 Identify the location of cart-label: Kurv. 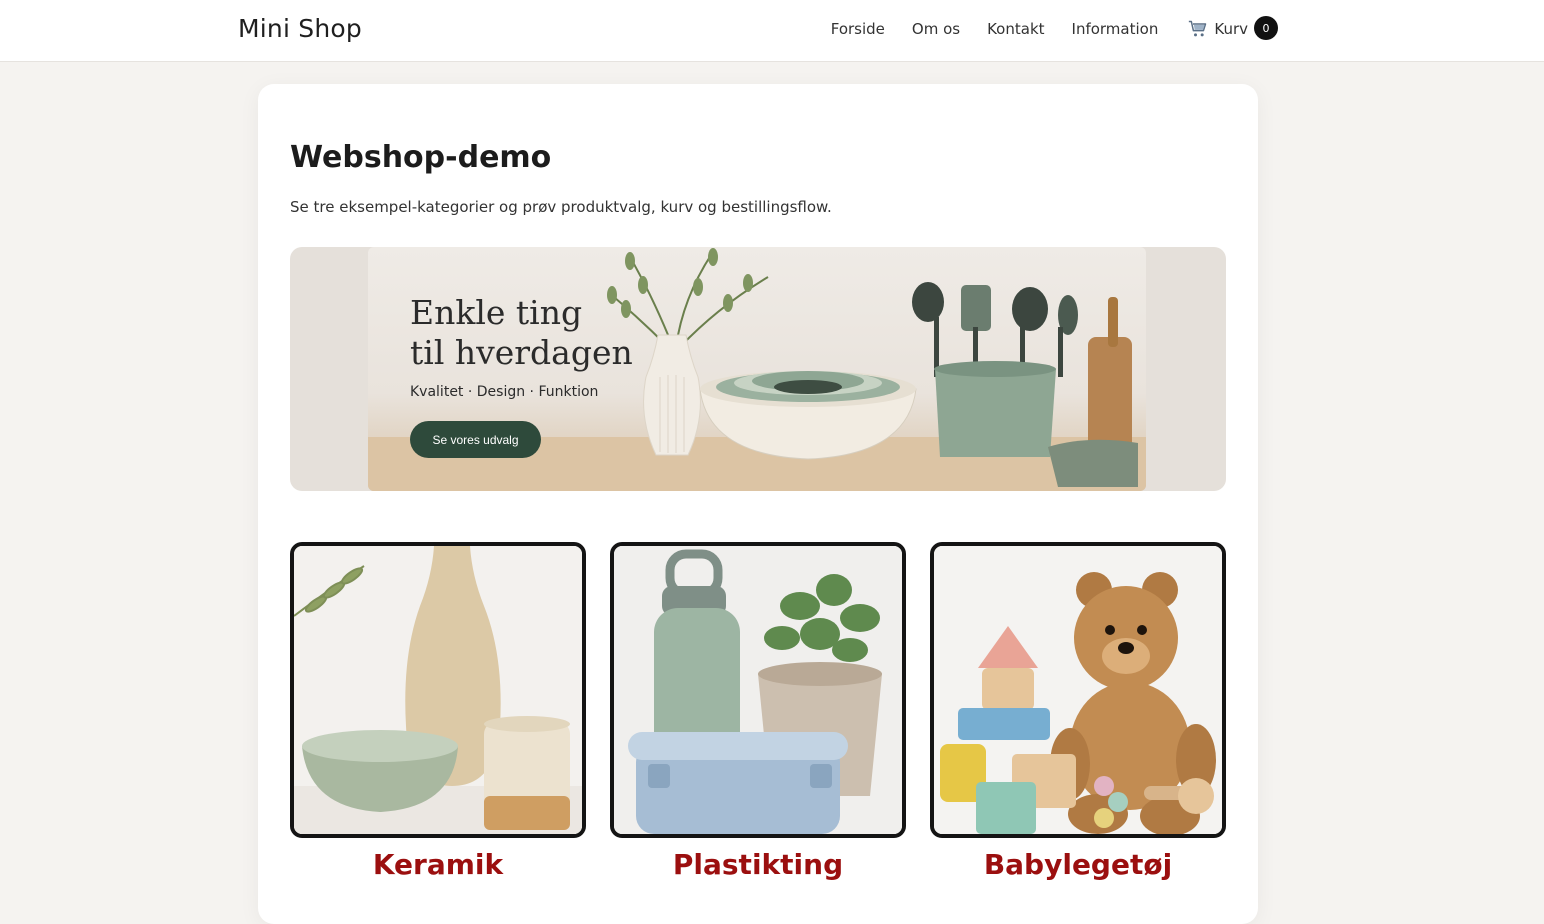
(1231, 29).